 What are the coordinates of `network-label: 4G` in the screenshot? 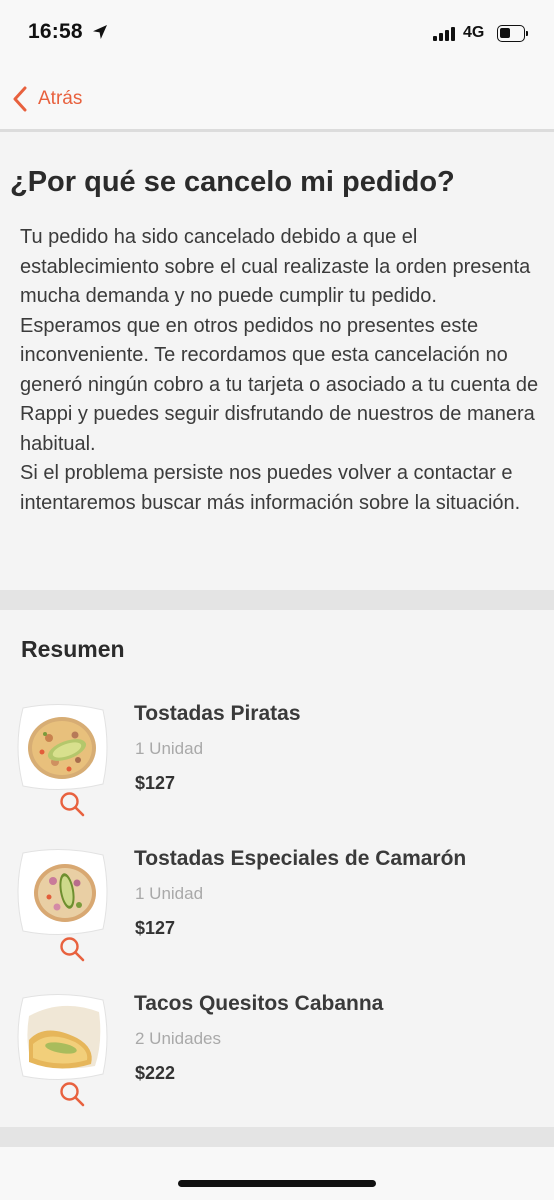 It's located at (474, 32).